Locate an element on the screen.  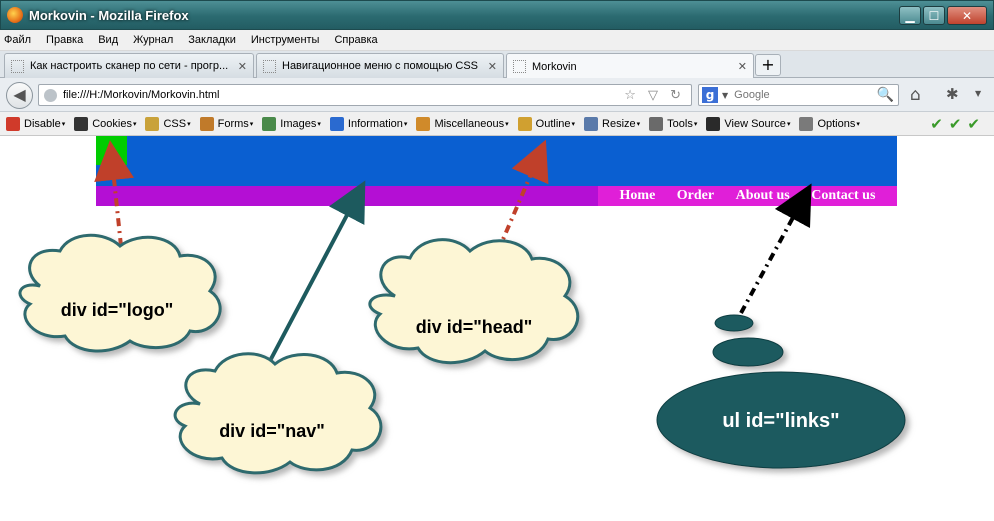
google-icon: g is located at coordinates (710, 95).